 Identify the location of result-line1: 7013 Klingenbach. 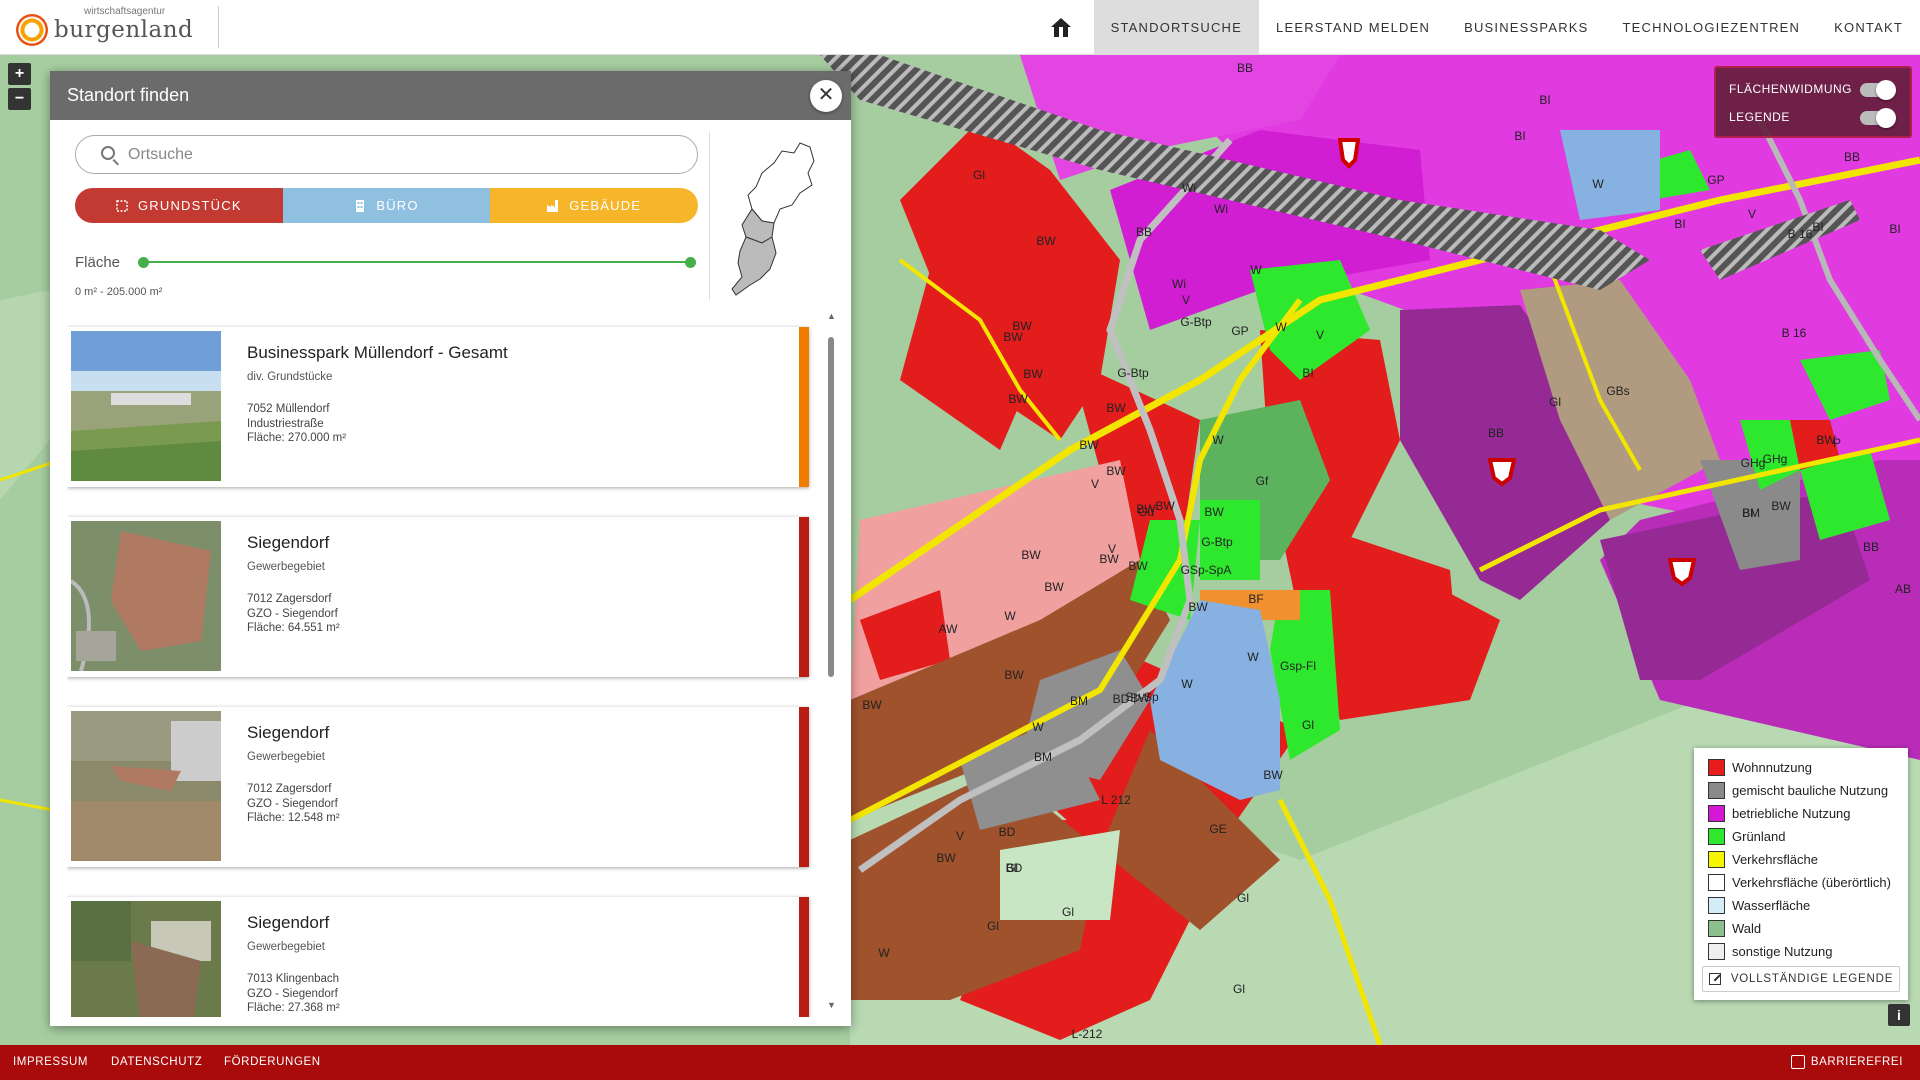
(293, 979).